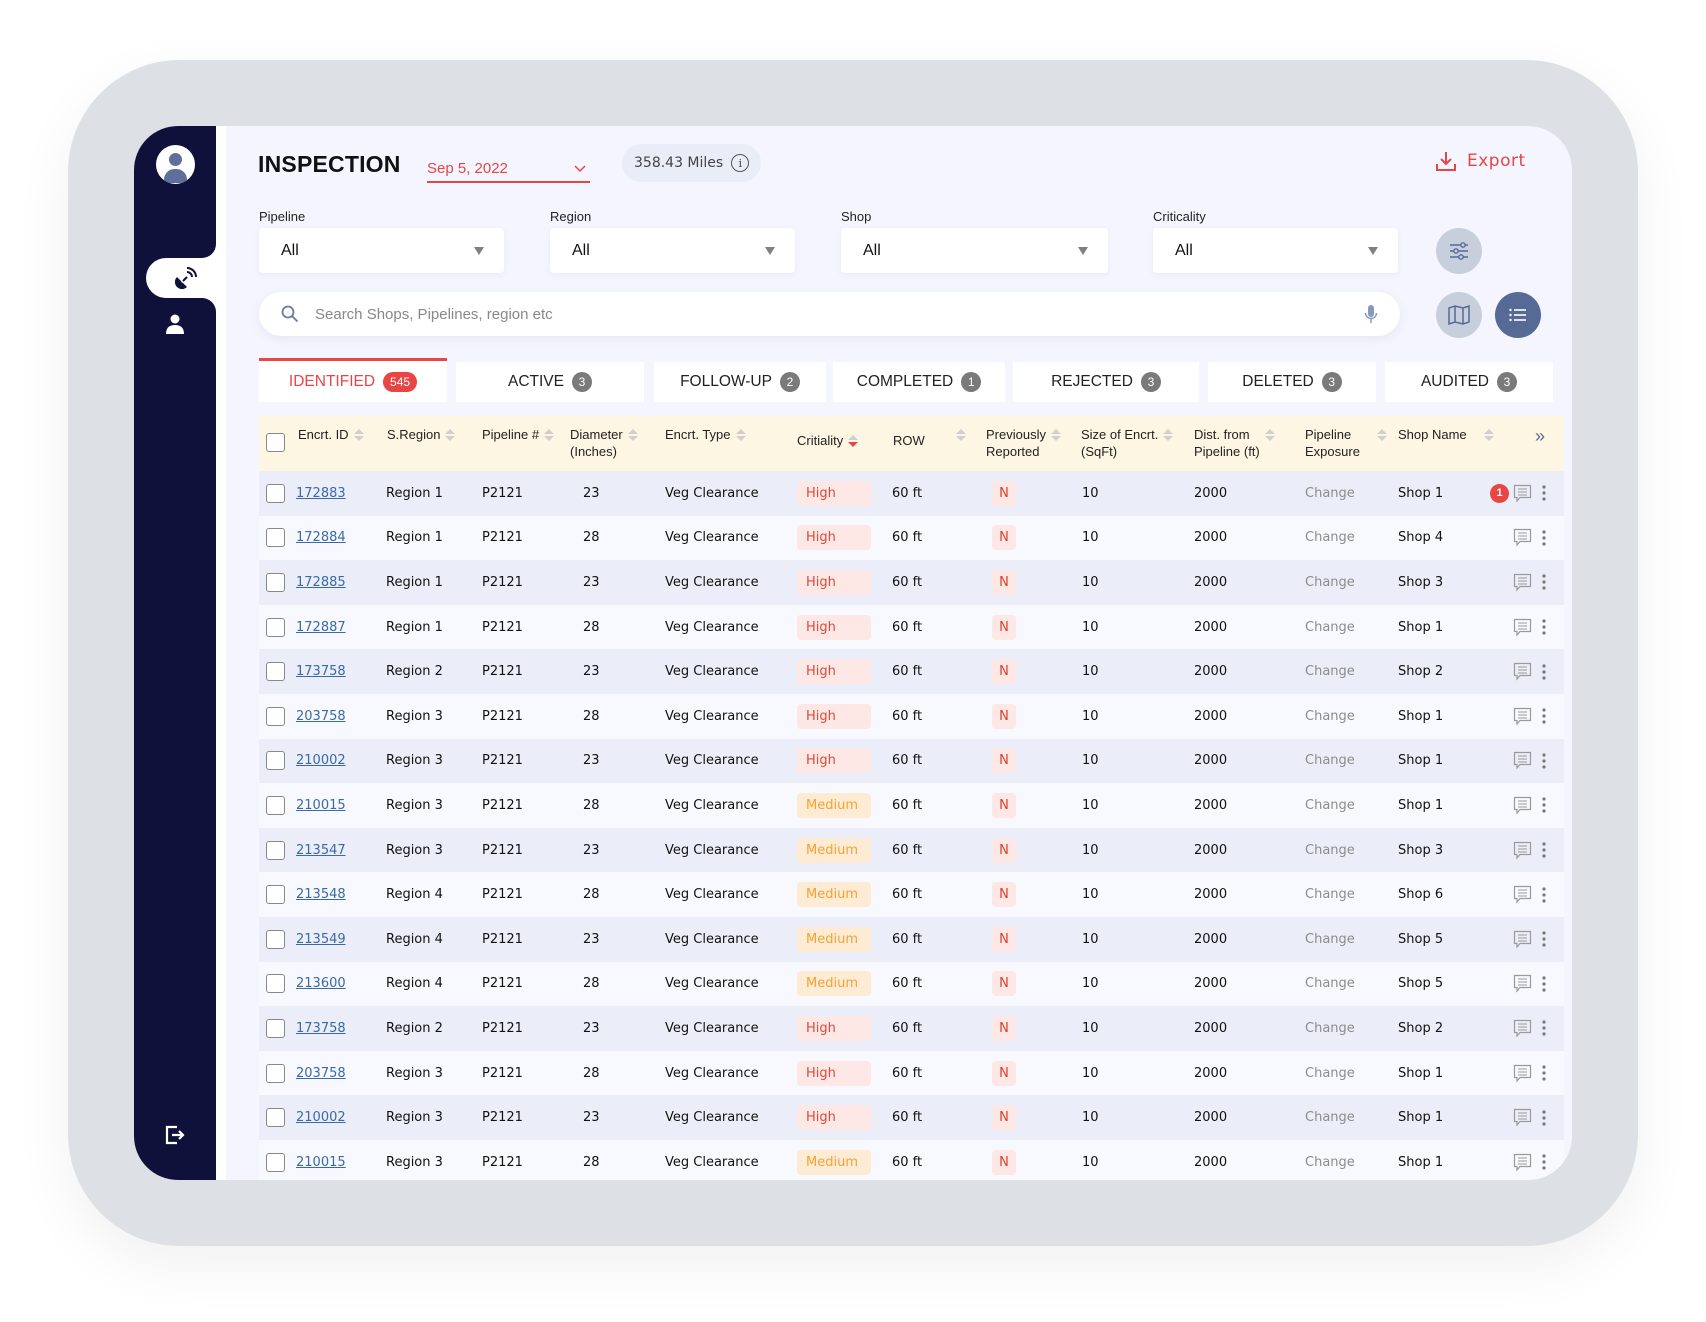 Image resolution: width=1706 pixels, height=1322 pixels. Describe the element at coordinates (321, 850) in the screenshot. I see `encrt-id-link: 213547` at that location.